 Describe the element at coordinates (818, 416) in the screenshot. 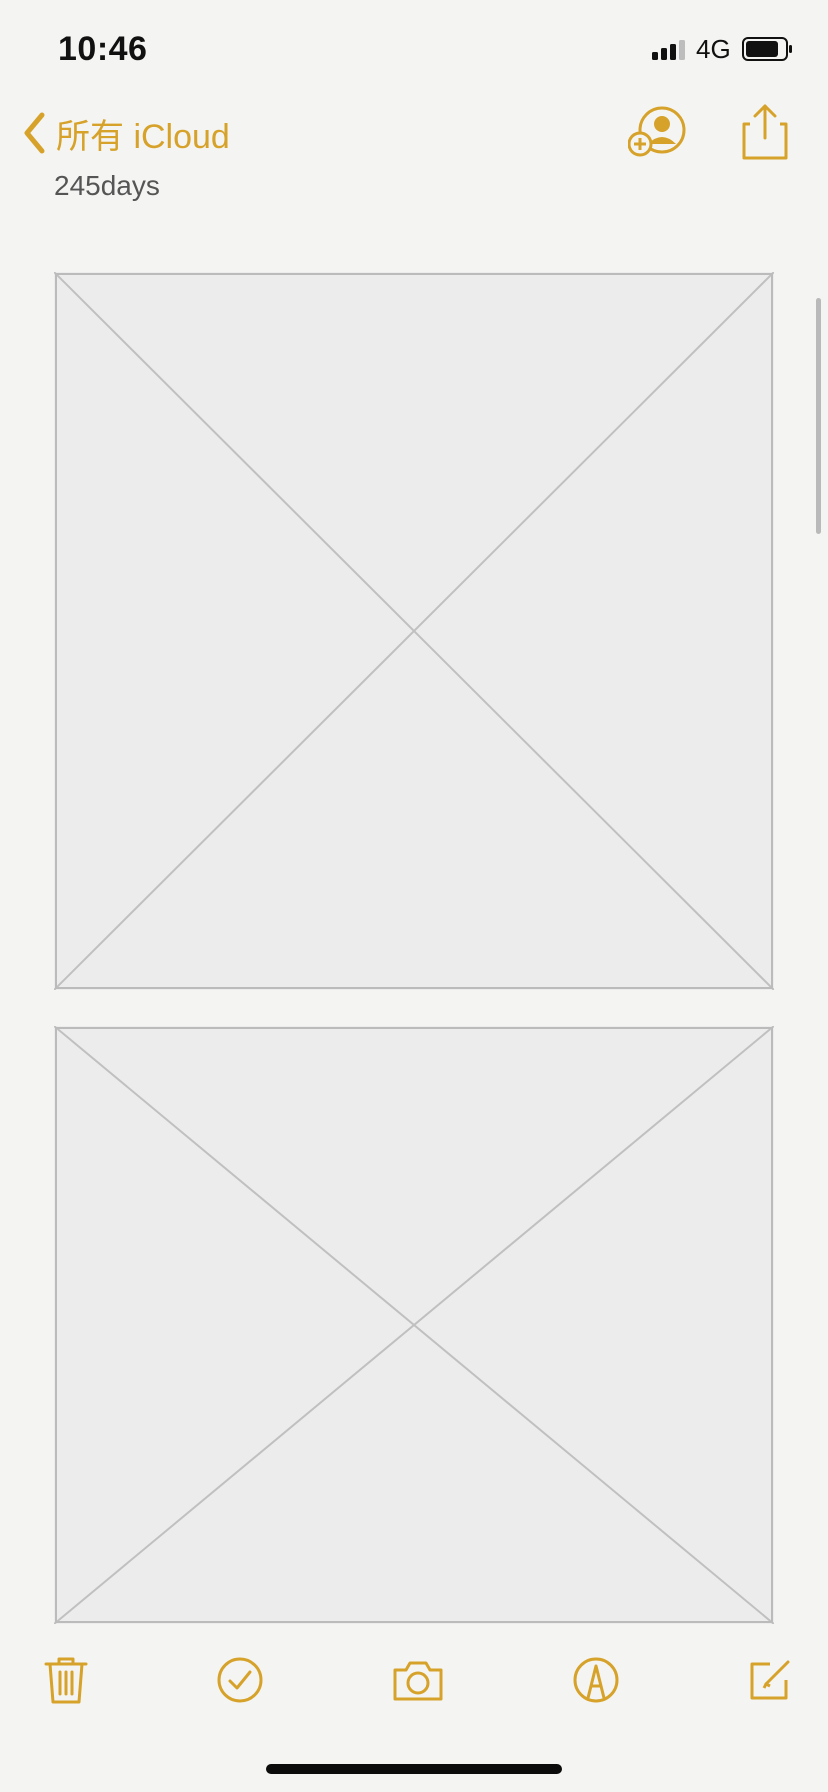

I see `scroll-indicator` at that location.